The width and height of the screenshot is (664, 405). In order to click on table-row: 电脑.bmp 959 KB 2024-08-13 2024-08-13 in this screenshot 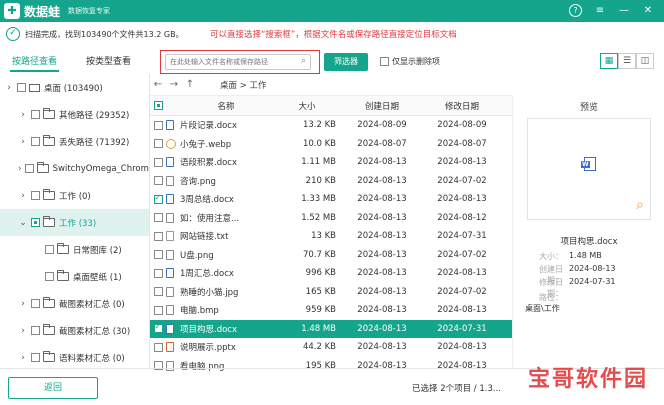, I will do `click(331, 310)`.